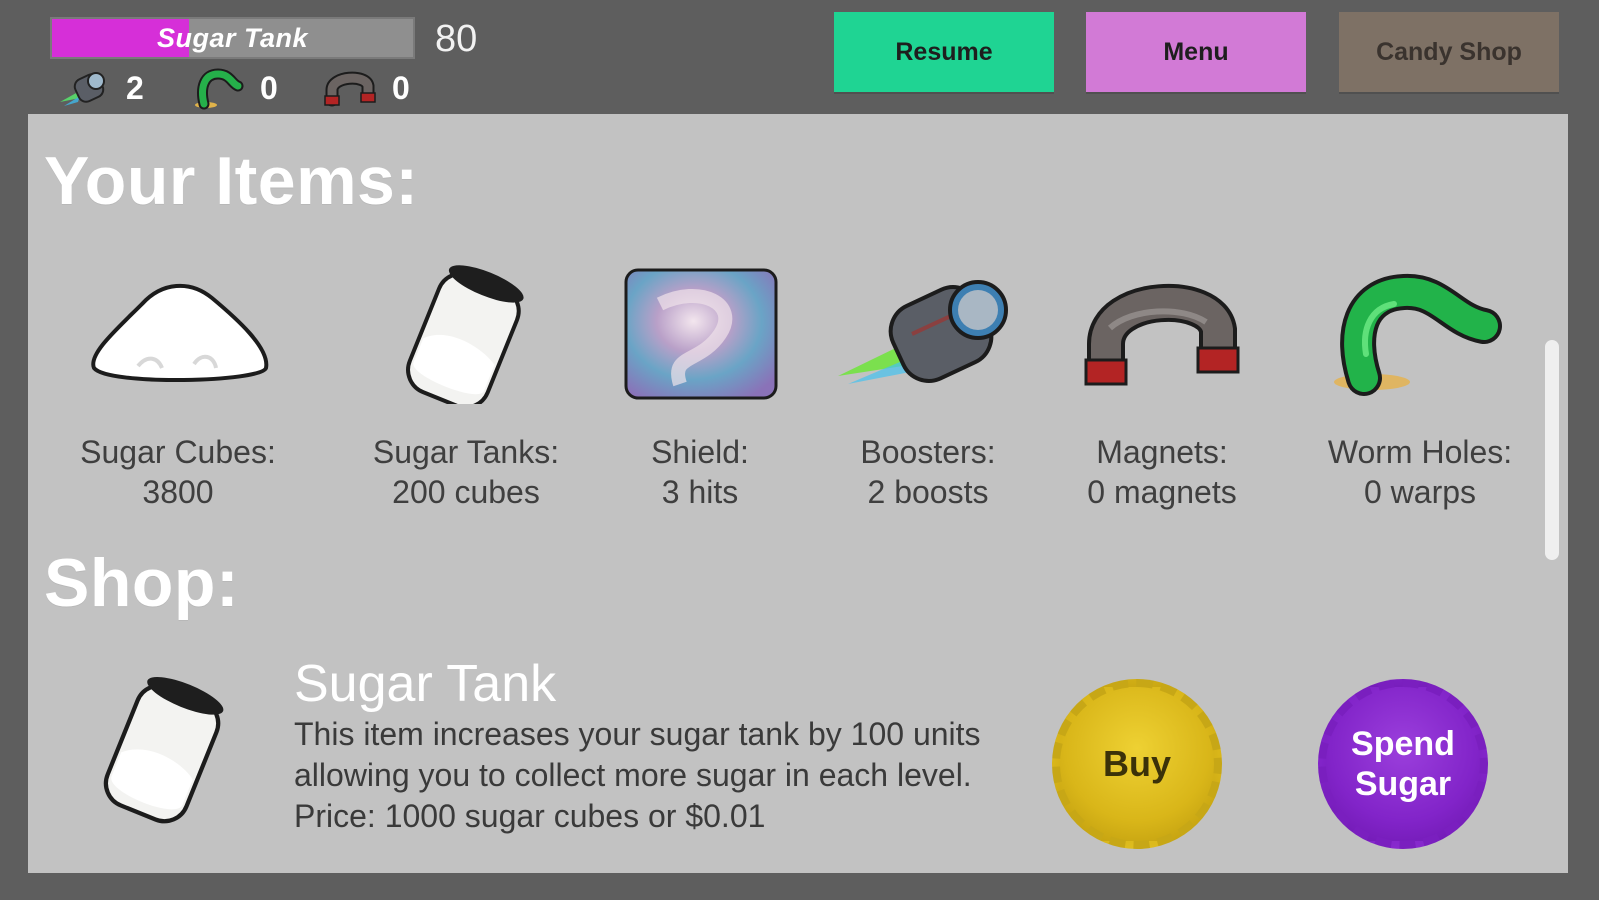  I want to click on item-sugar-tanks: Sugar Tanks: 200 cubes, so click(466, 388).